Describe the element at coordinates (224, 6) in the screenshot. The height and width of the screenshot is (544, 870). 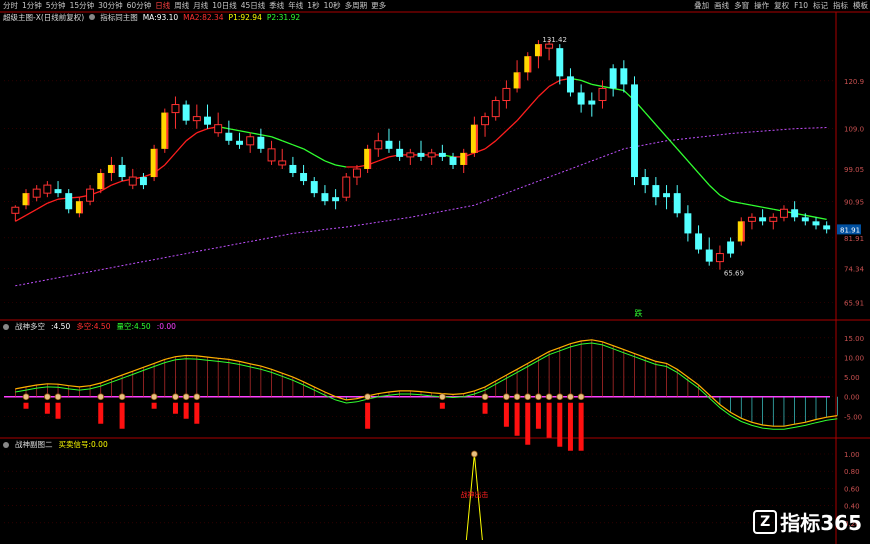
I see `period-tab: 10日线` at that location.